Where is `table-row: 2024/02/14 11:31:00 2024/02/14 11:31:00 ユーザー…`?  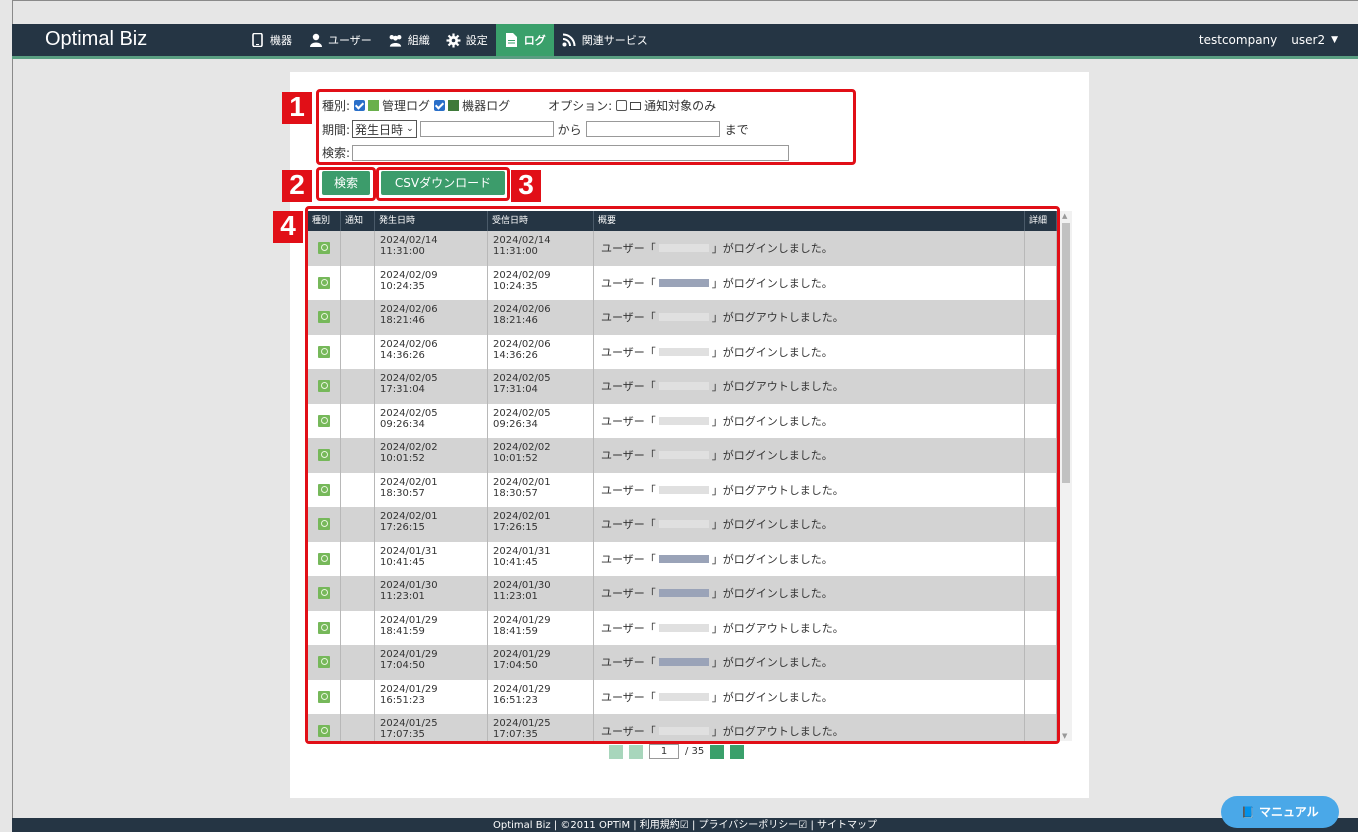 table-row: 2024/02/14 11:31:00 2024/02/14 11:31:00 ユーザー… is located at coordinates (682, 248).